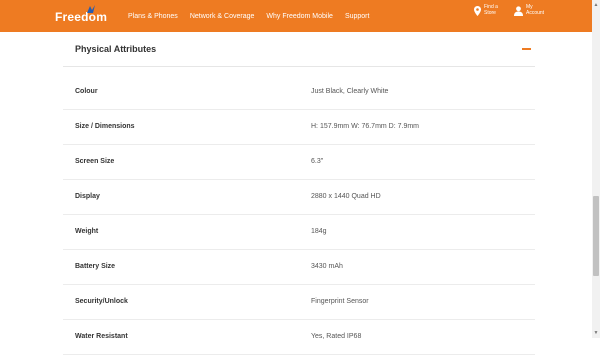 This screenshot has width=600, height=355. I want to click on table-row: Battery Size 3430 mAh, so click(299, 267).